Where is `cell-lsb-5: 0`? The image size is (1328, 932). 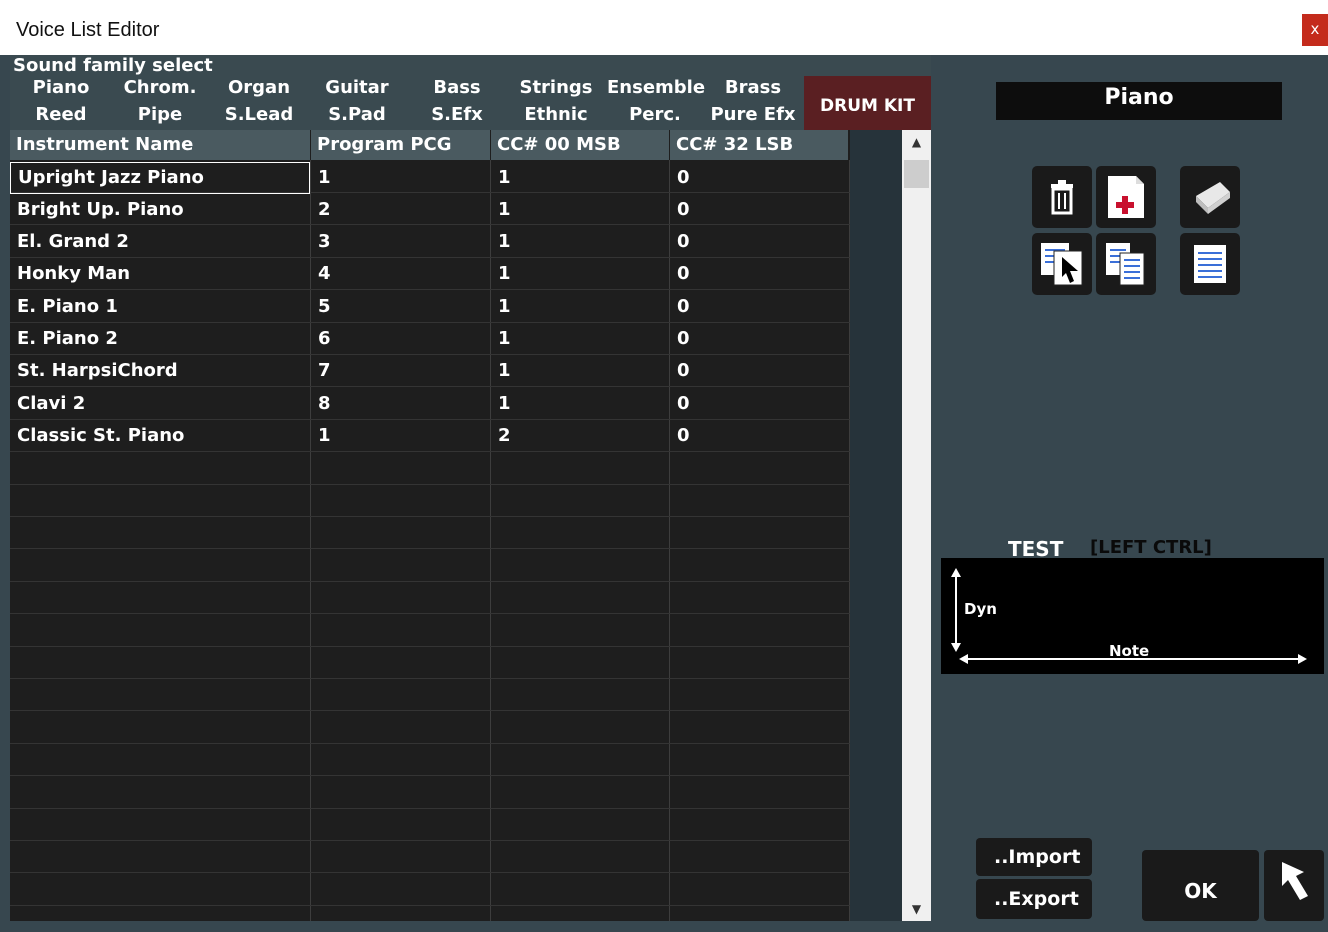
cell-lsb-5: 0 is located at coordinates (759, 307).